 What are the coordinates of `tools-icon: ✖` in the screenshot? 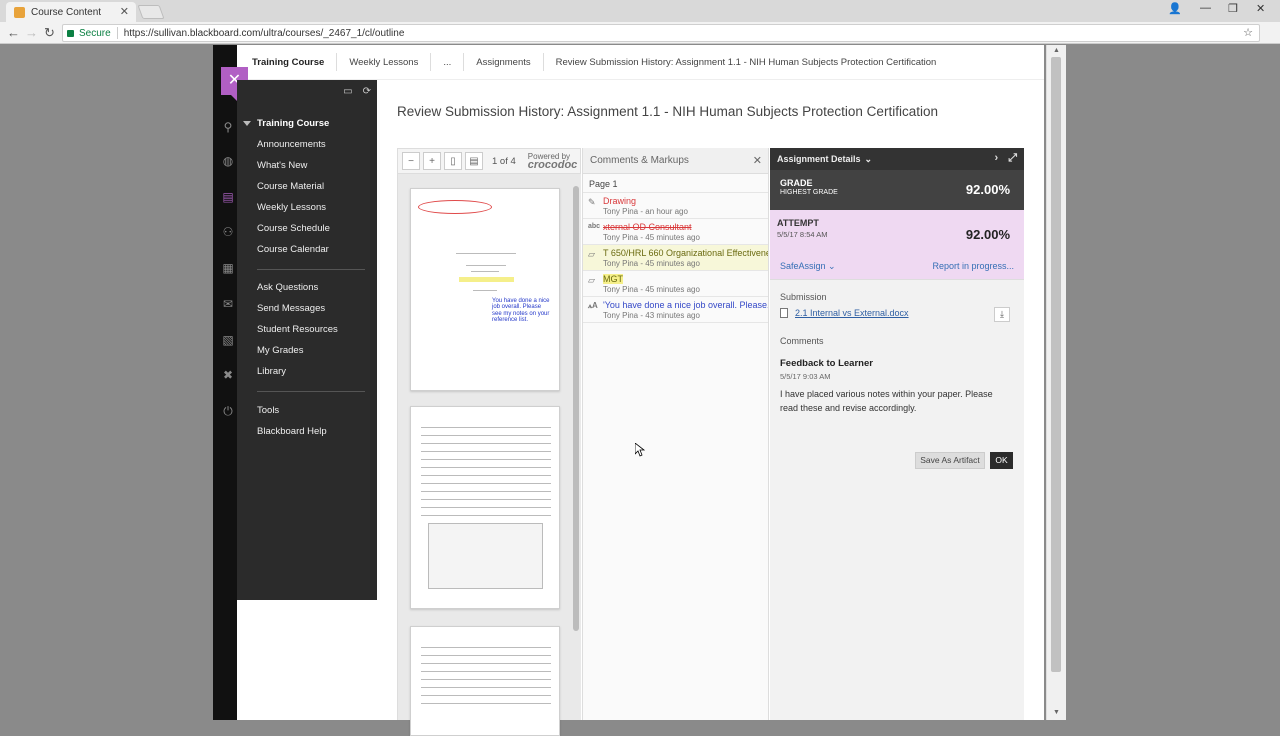 It's located at (228, 375).